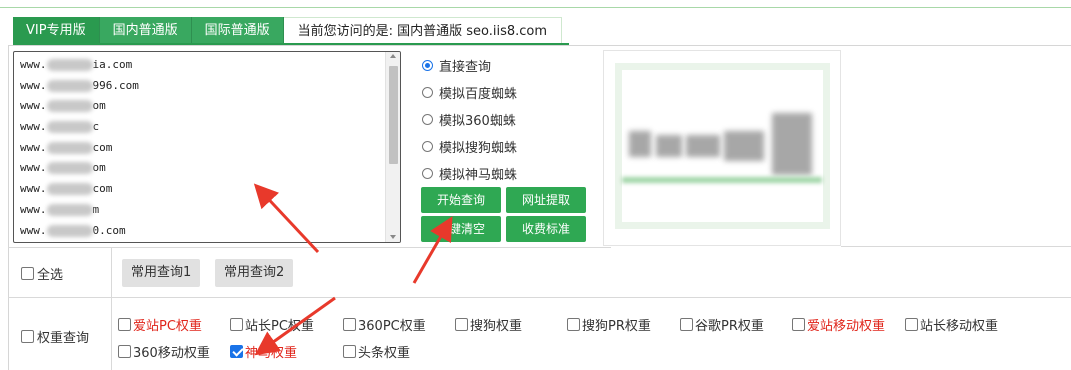  I want to click on textarea-scrollbar, so click(392, 147).